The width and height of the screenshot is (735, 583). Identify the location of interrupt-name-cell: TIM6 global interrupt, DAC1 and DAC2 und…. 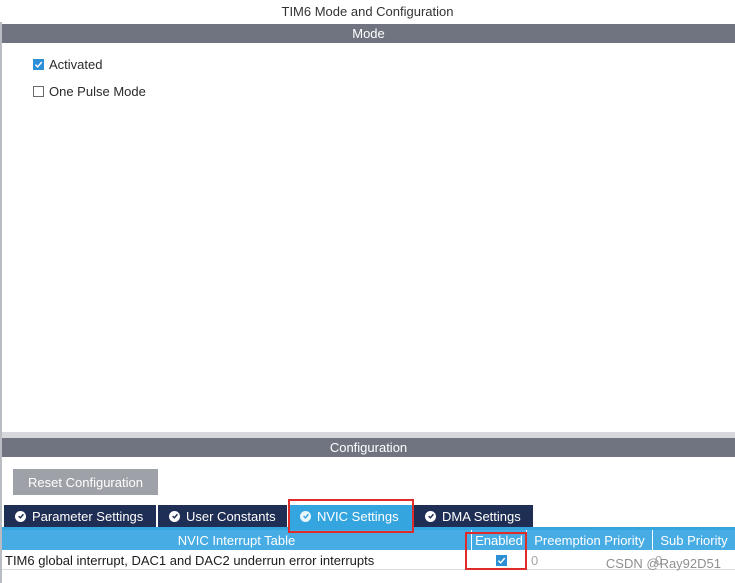
(190, 560).